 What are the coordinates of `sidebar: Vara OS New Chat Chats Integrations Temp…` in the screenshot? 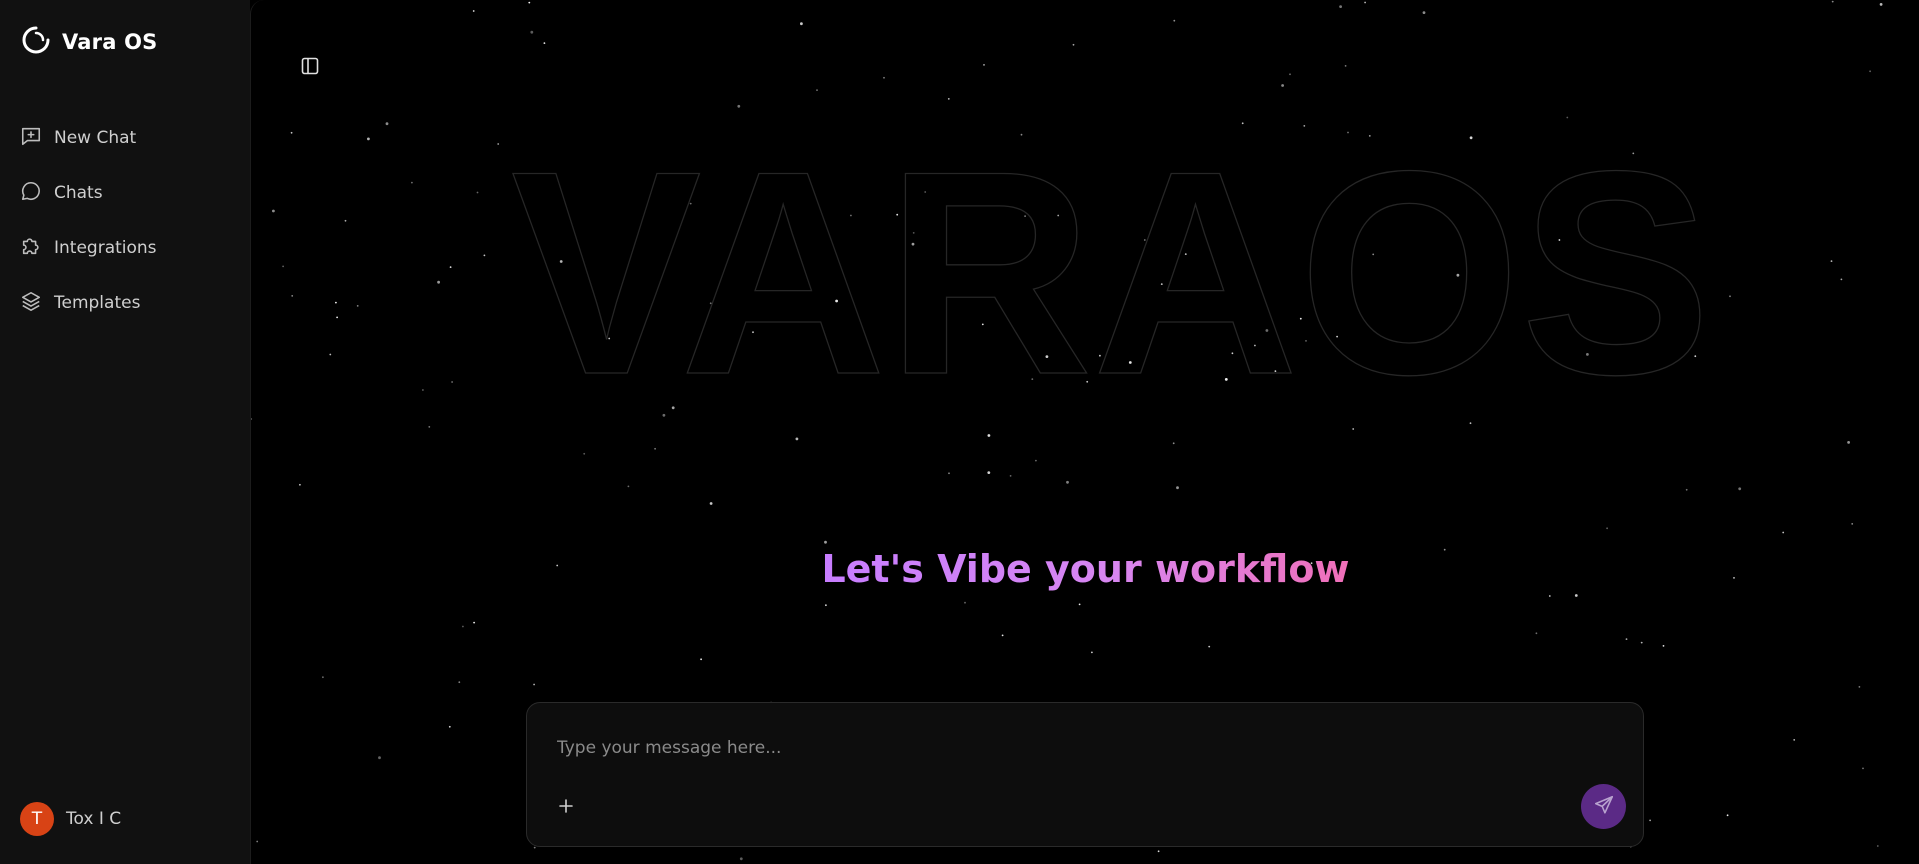 It's located at (125, 432).